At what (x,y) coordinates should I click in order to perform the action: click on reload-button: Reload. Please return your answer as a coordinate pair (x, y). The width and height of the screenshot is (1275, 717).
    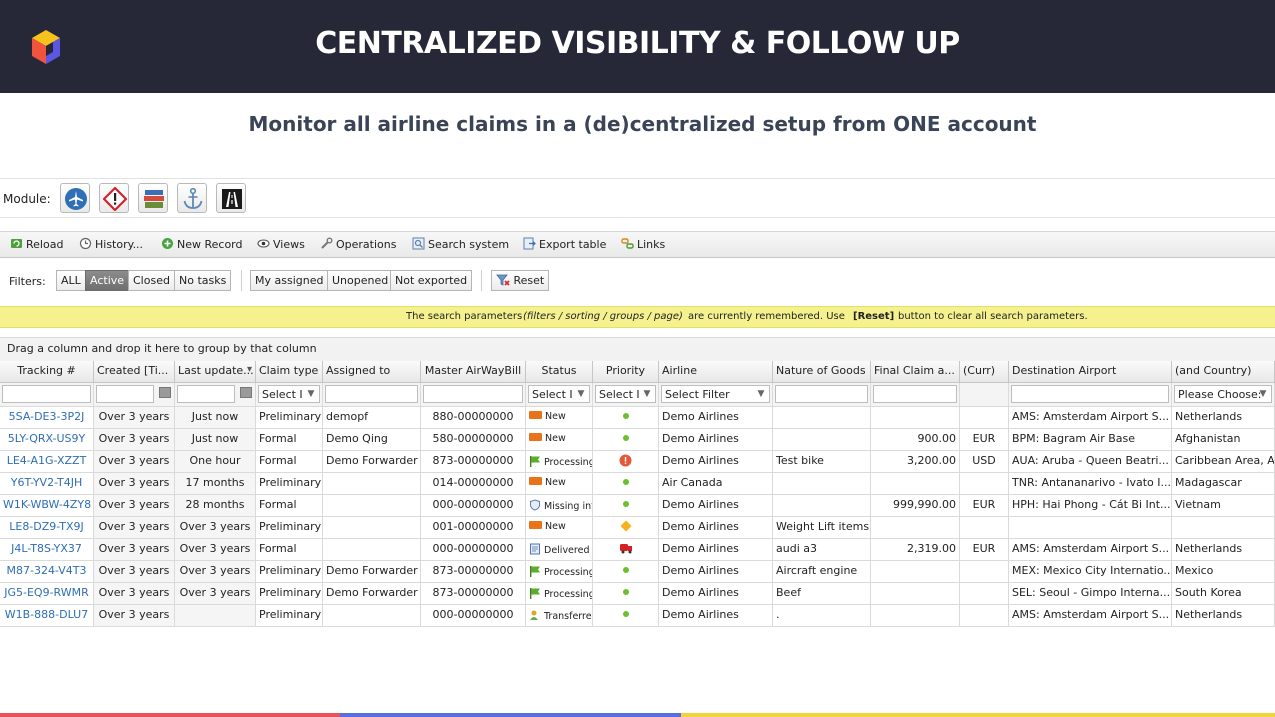
    Looking at the image, I should click on (36, 244).